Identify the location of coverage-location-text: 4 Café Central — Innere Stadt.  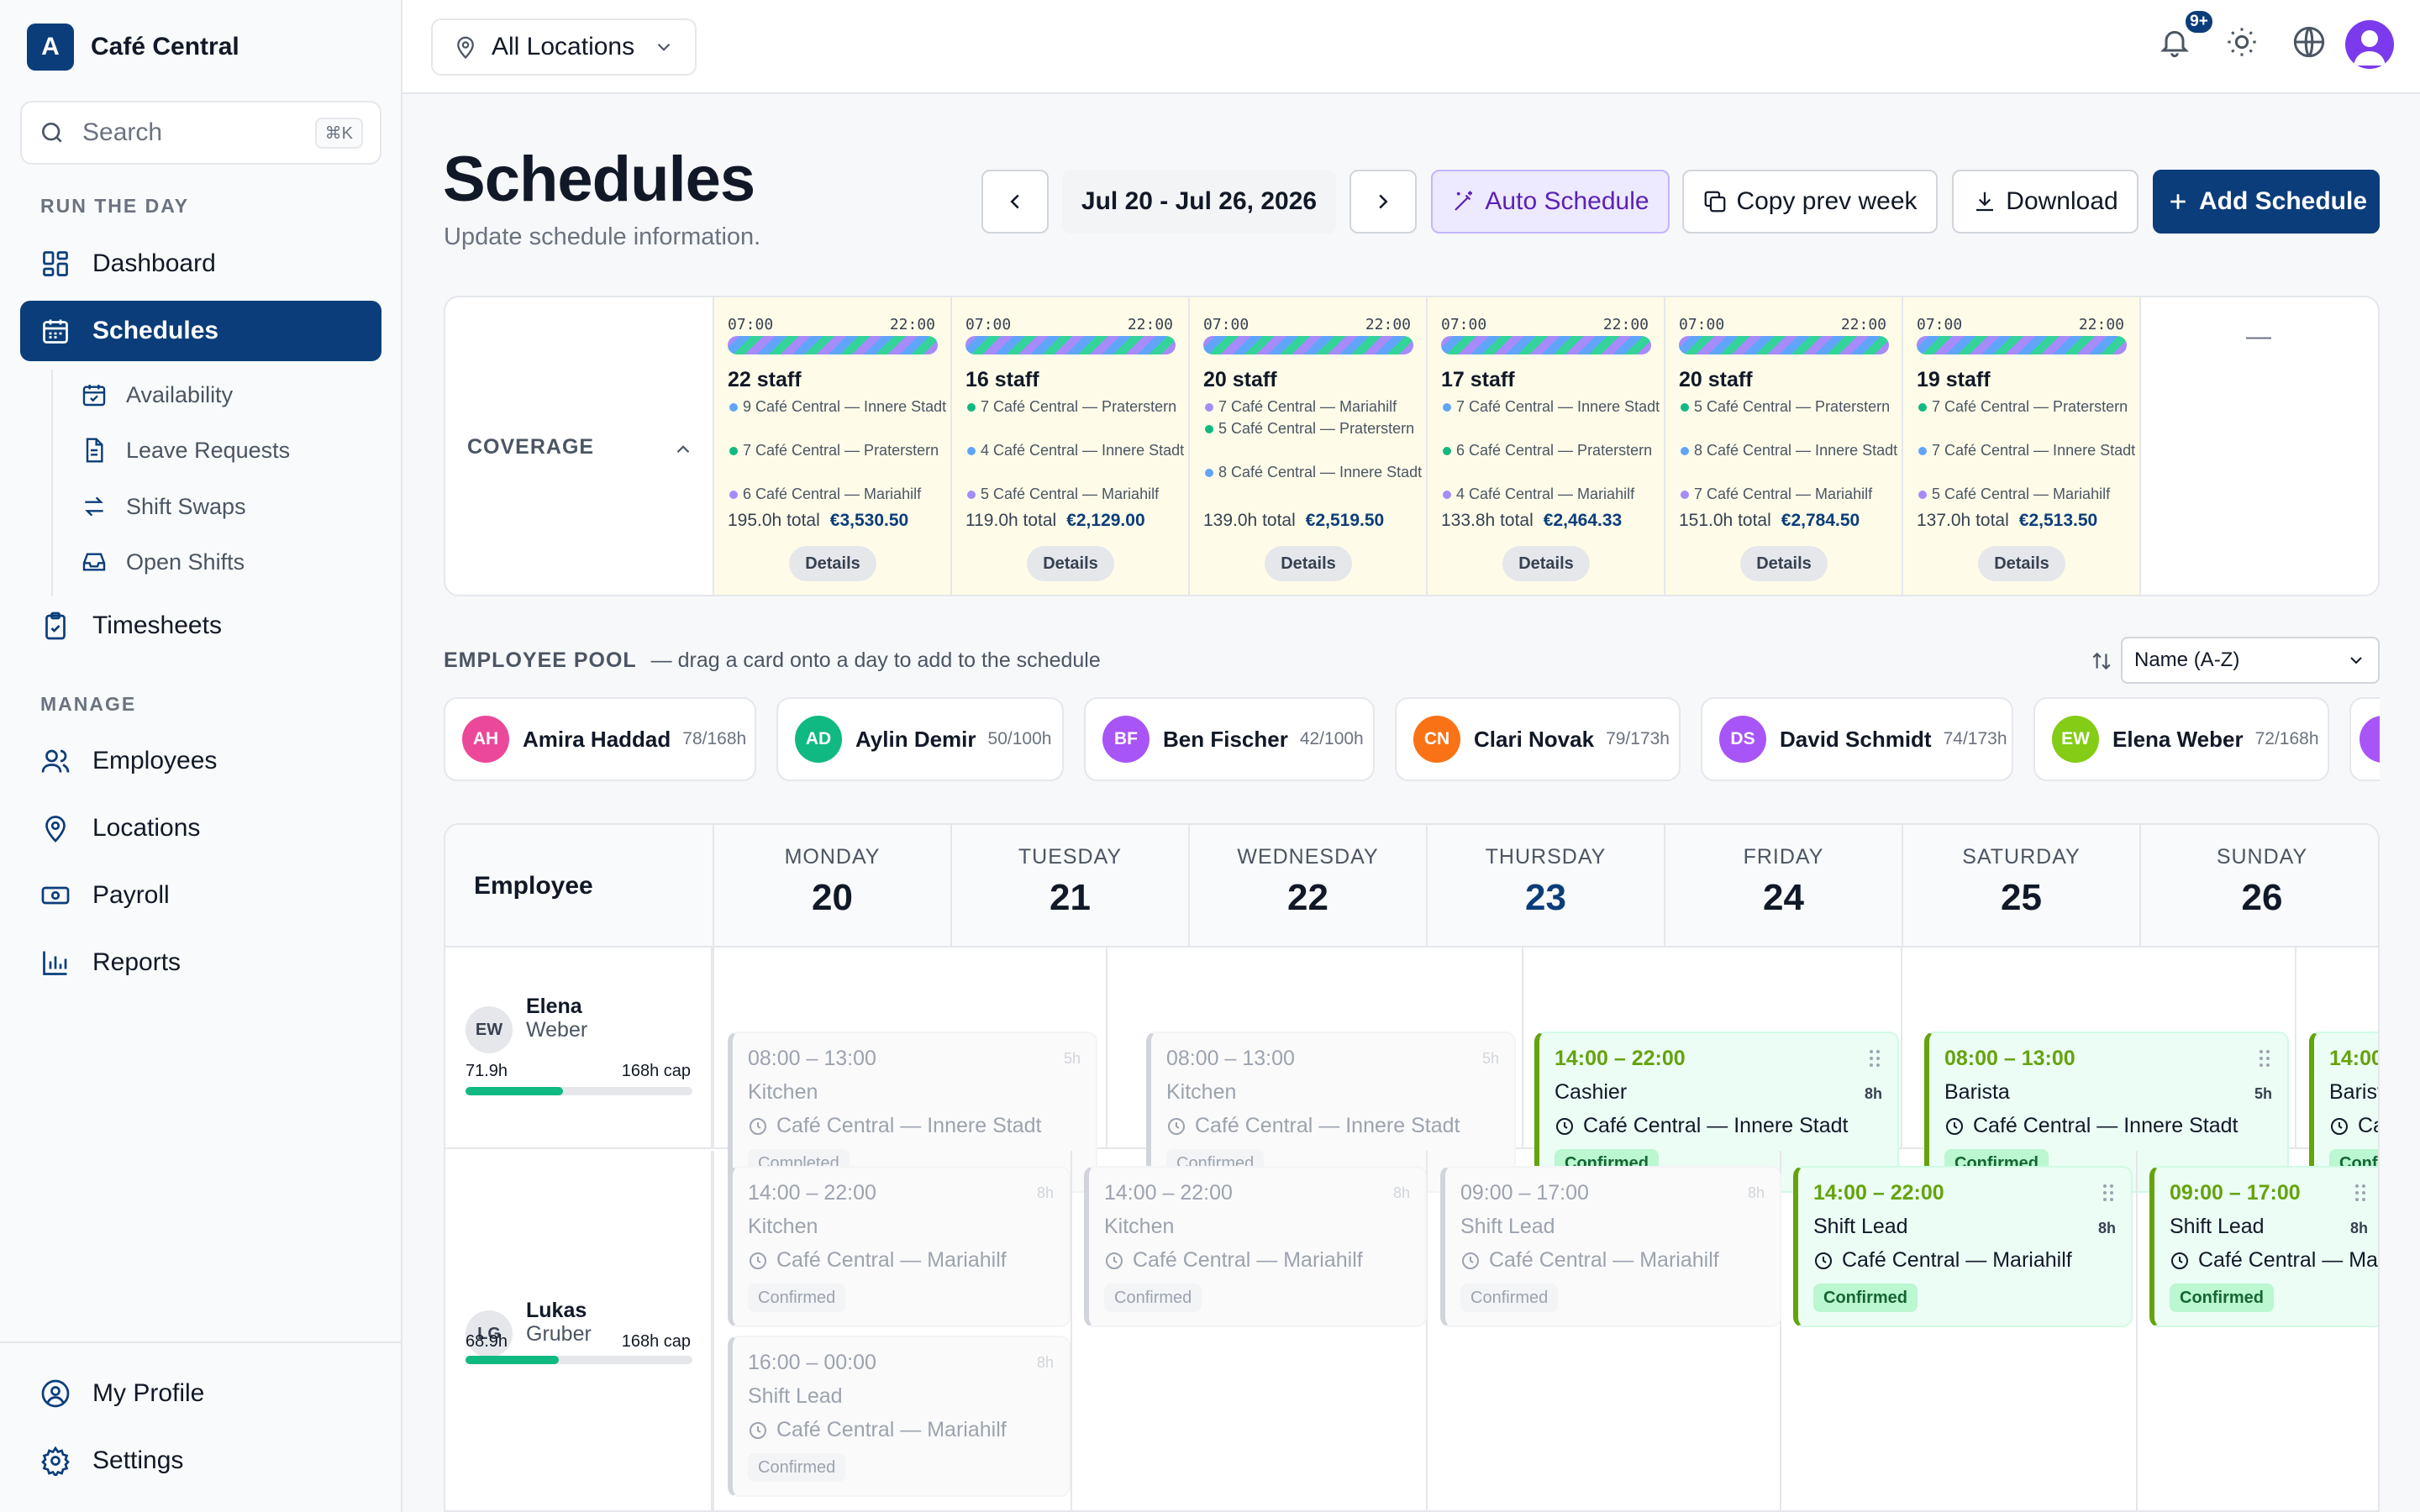
(1083, 450).